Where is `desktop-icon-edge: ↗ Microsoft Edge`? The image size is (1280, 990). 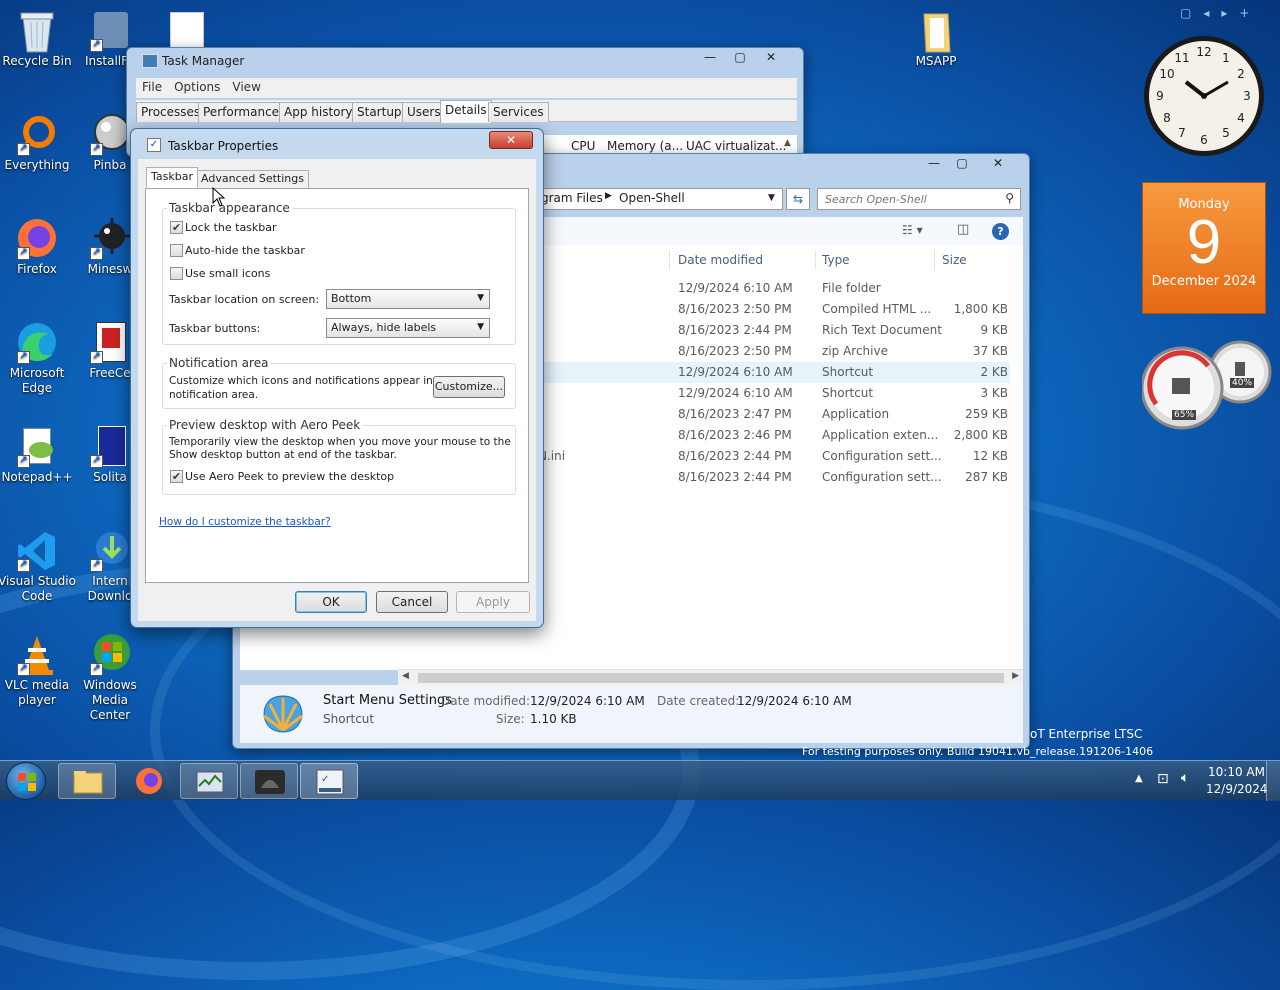
desktop-icon-edge: ↗ Microsoft Edge is located at coordinates (38, 358).